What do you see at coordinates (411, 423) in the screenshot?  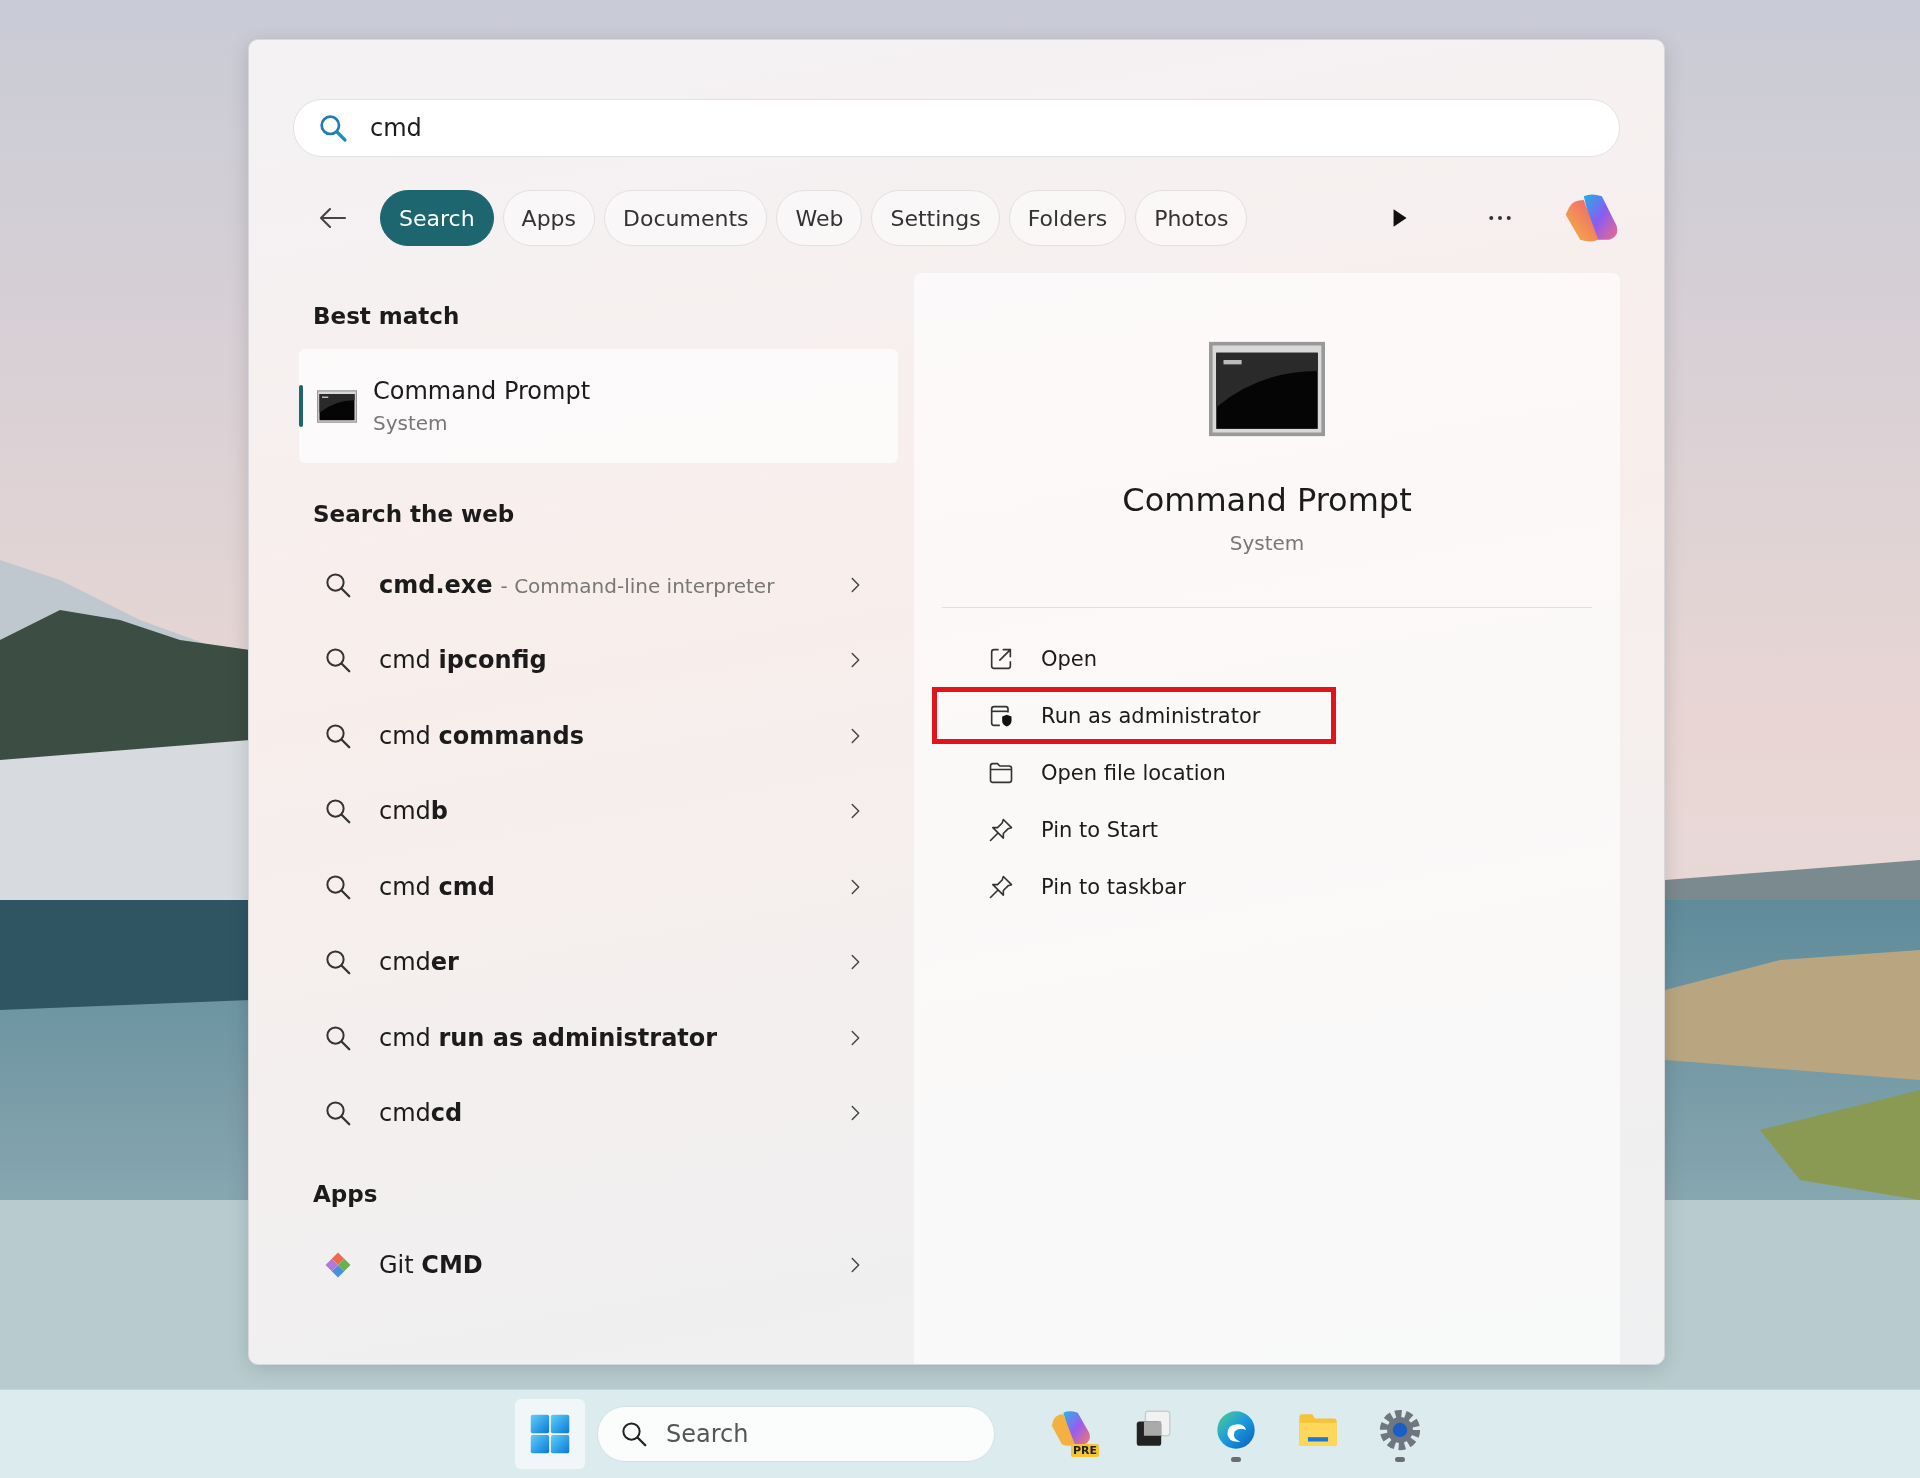 I see `result-subtitle: System` at bounding box center [411, 423].